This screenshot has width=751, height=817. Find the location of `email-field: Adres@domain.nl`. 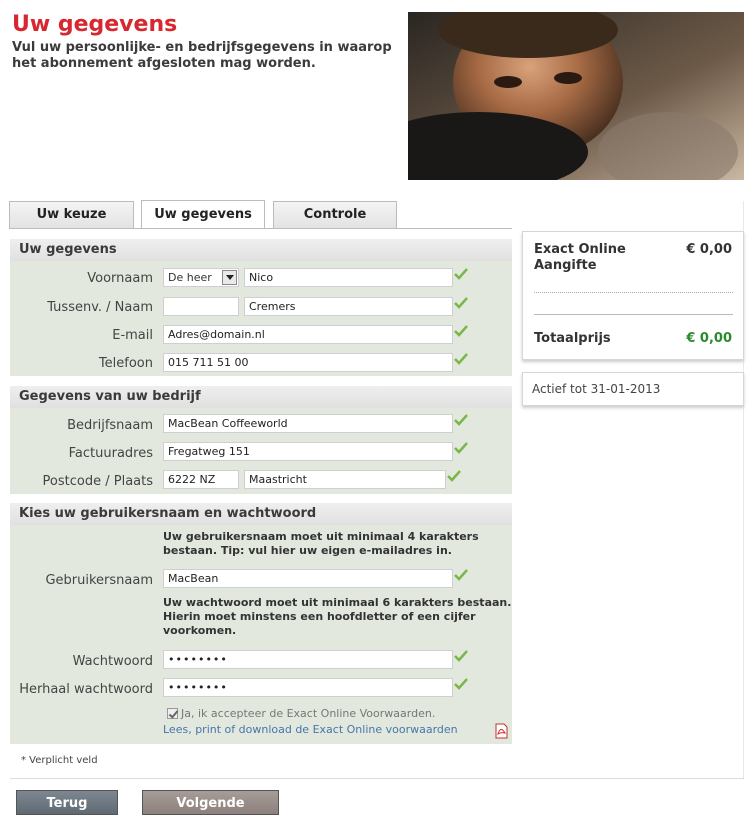

email-field: Adres@domain.nl is located at coordinates (308, 334).